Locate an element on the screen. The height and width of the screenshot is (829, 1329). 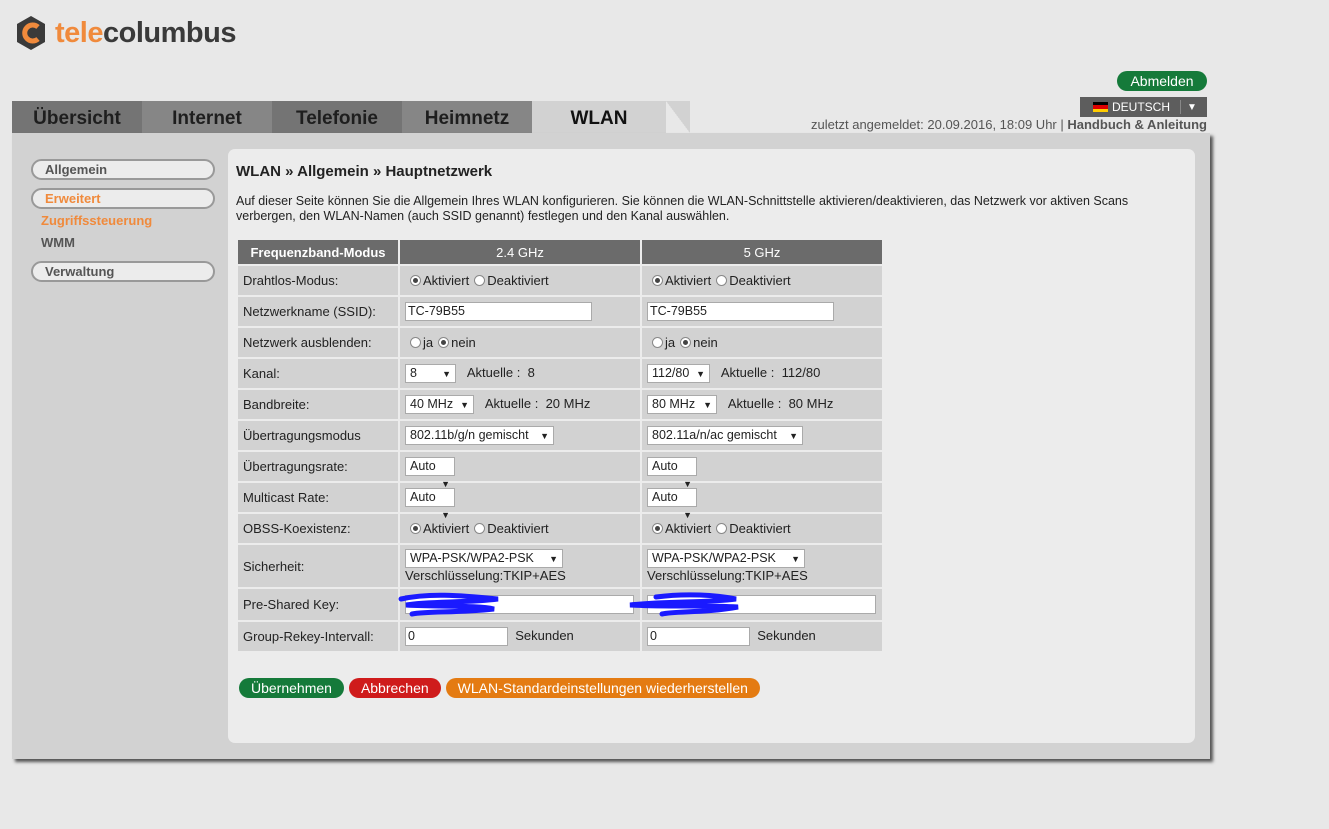
label-group-rekey: Group-Rekey-Intervall: is located at coordinates (318, 636).